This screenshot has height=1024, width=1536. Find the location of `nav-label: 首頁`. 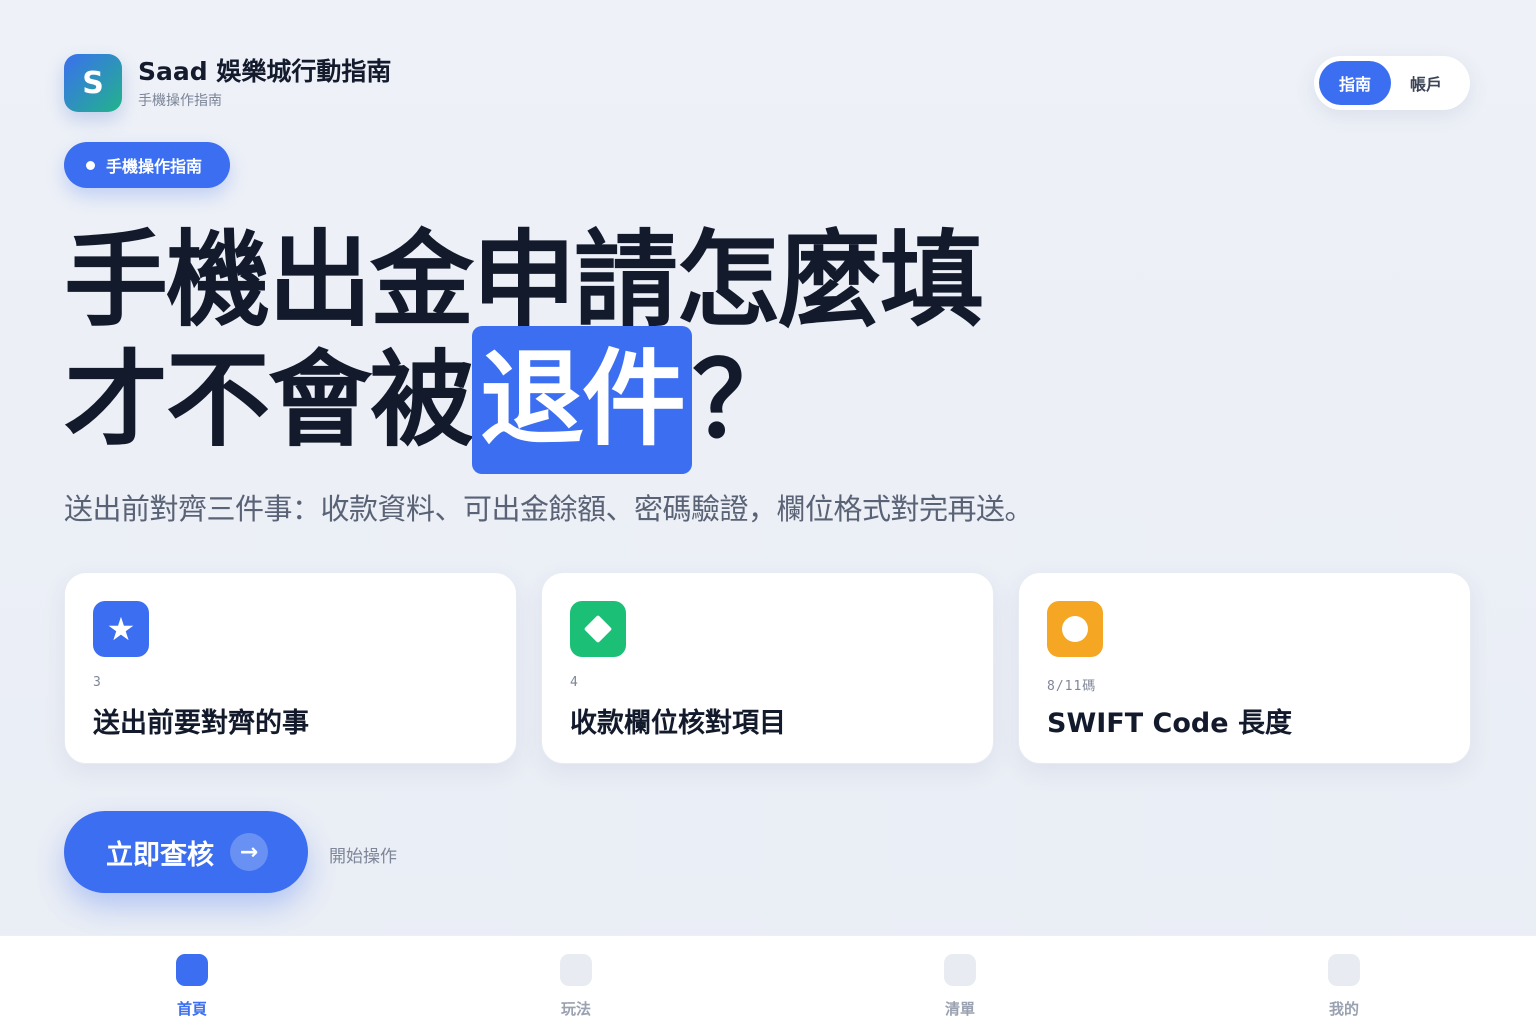

nav-label: 首頁 is located at coordinates (191, 1009).